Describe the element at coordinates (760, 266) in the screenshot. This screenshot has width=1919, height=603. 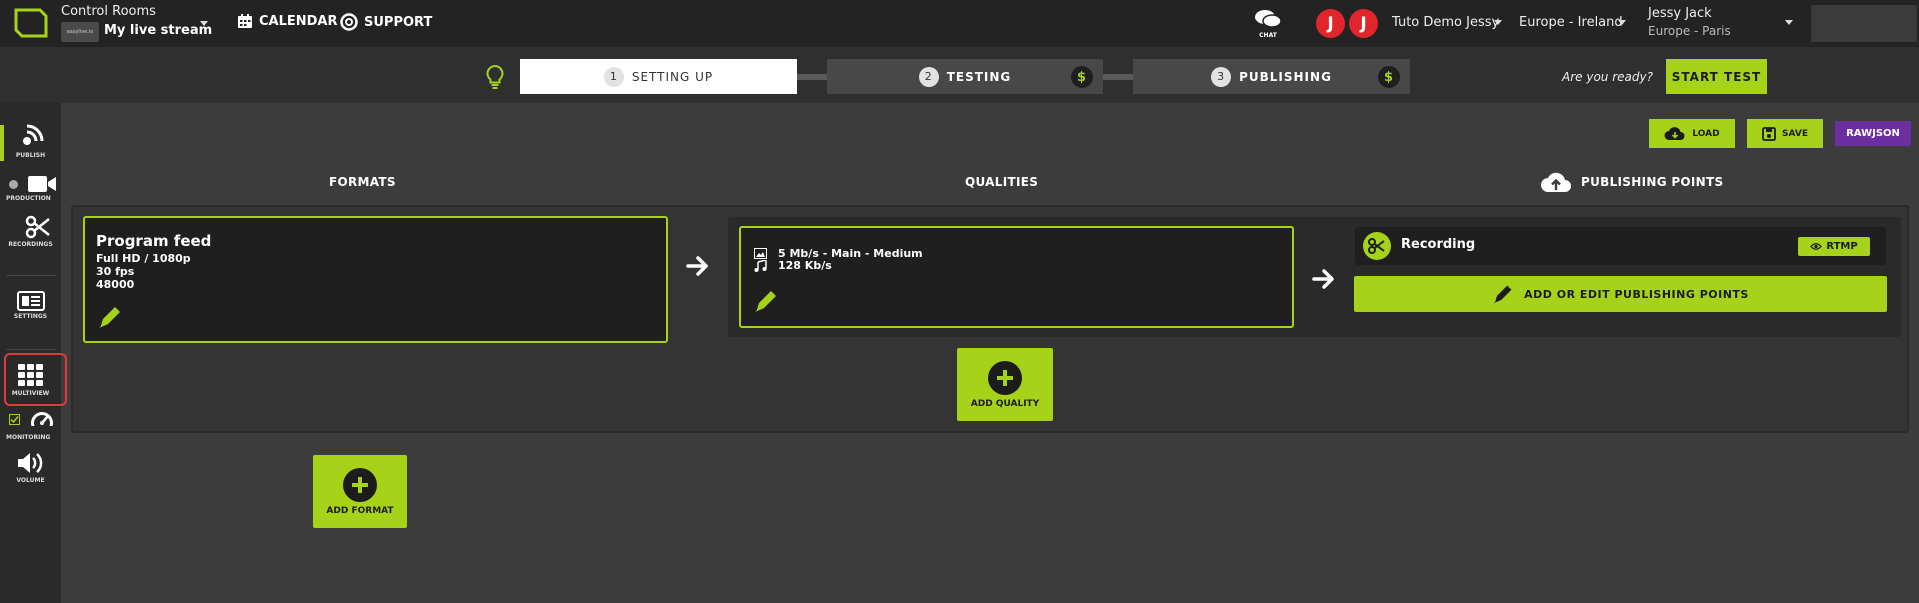
I see `music-note-icon` at that location.